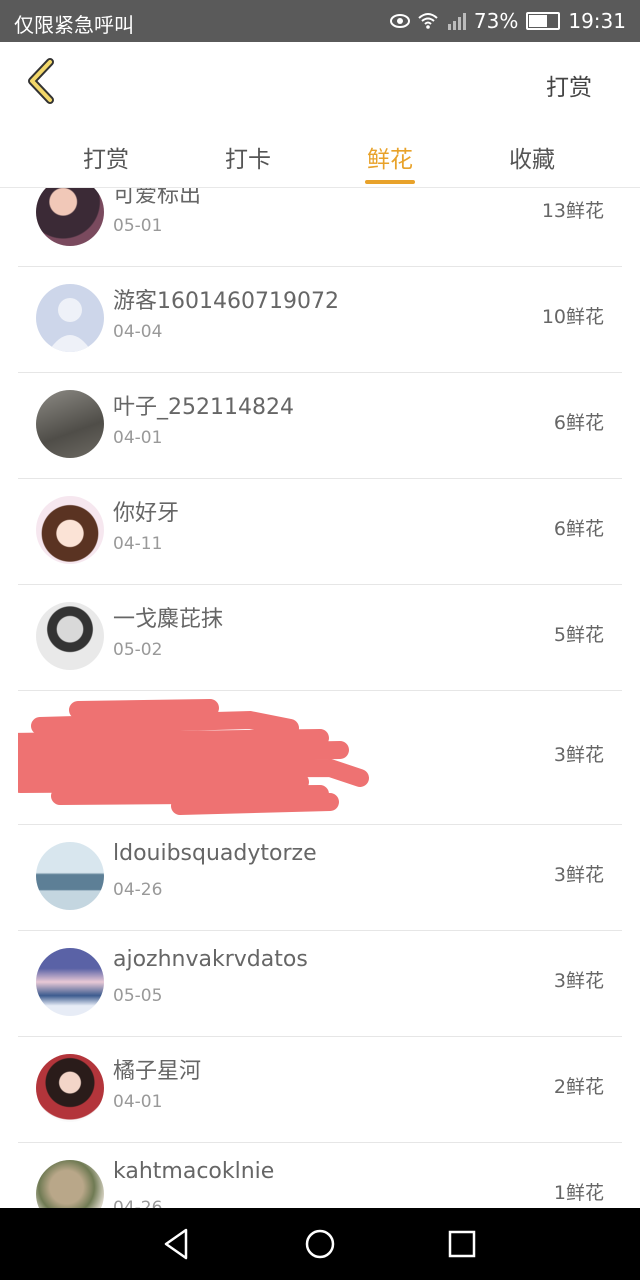  Describe the element at coordinates (572, 317) in the screenshot. I see `flower-count: 10鲜花` at that location.